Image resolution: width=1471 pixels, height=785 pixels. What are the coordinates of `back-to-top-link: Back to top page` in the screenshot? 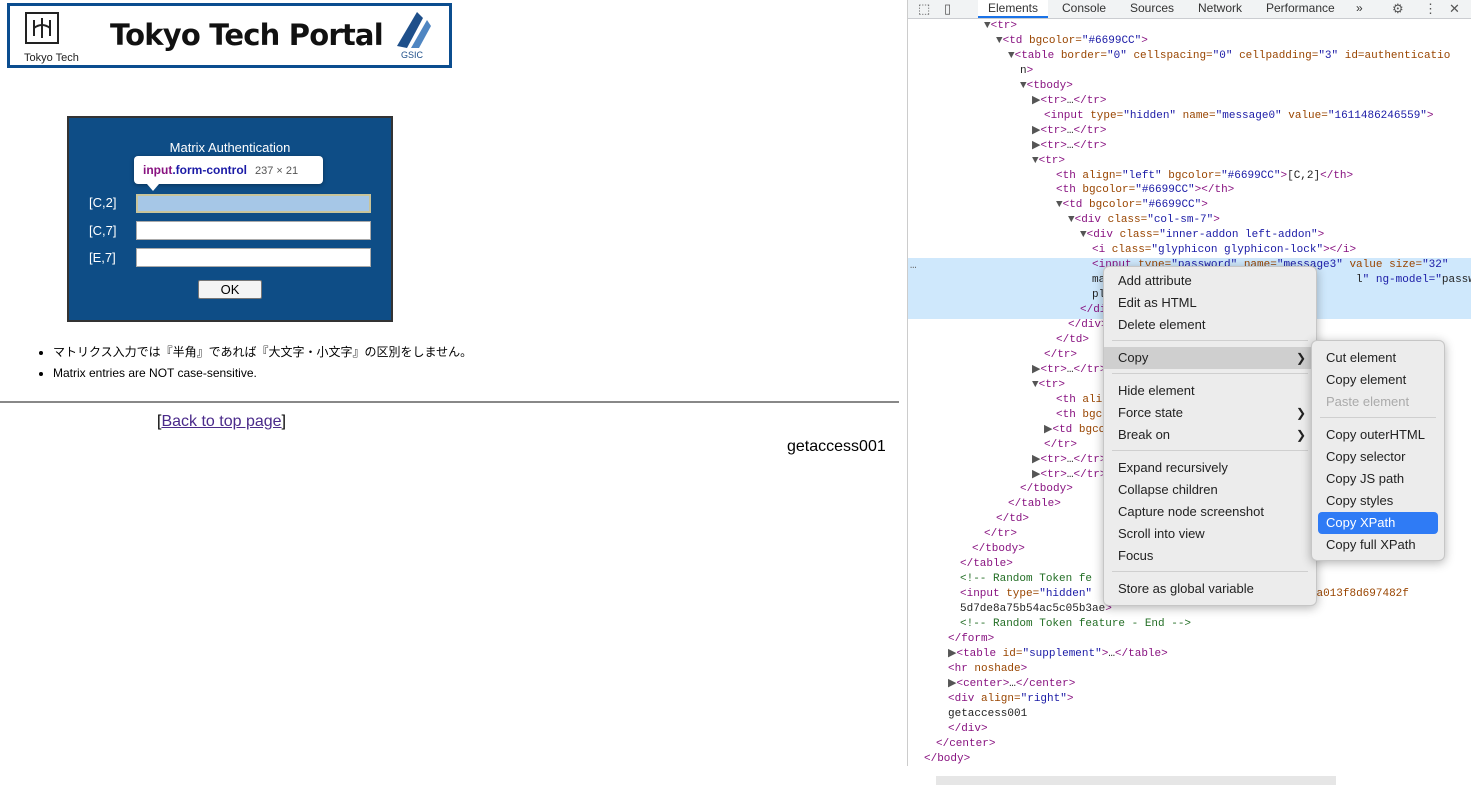 It's located at (221, 421).